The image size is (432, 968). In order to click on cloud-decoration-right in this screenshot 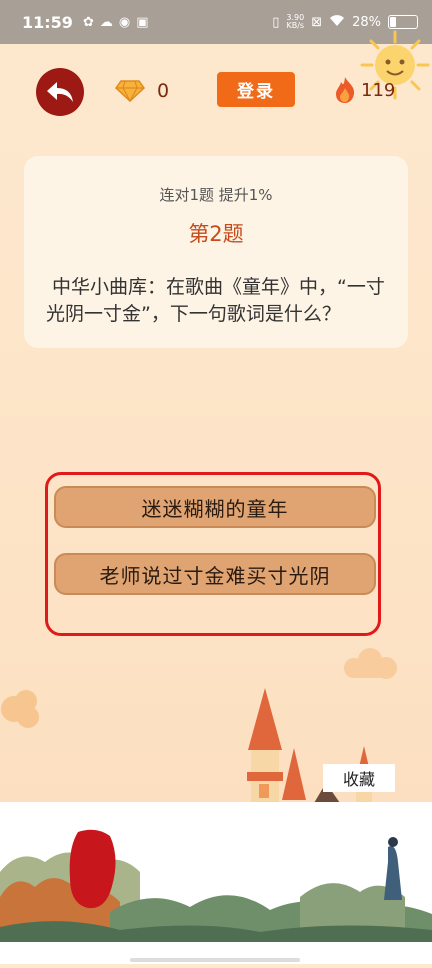, I will do `click(370, 663)`.